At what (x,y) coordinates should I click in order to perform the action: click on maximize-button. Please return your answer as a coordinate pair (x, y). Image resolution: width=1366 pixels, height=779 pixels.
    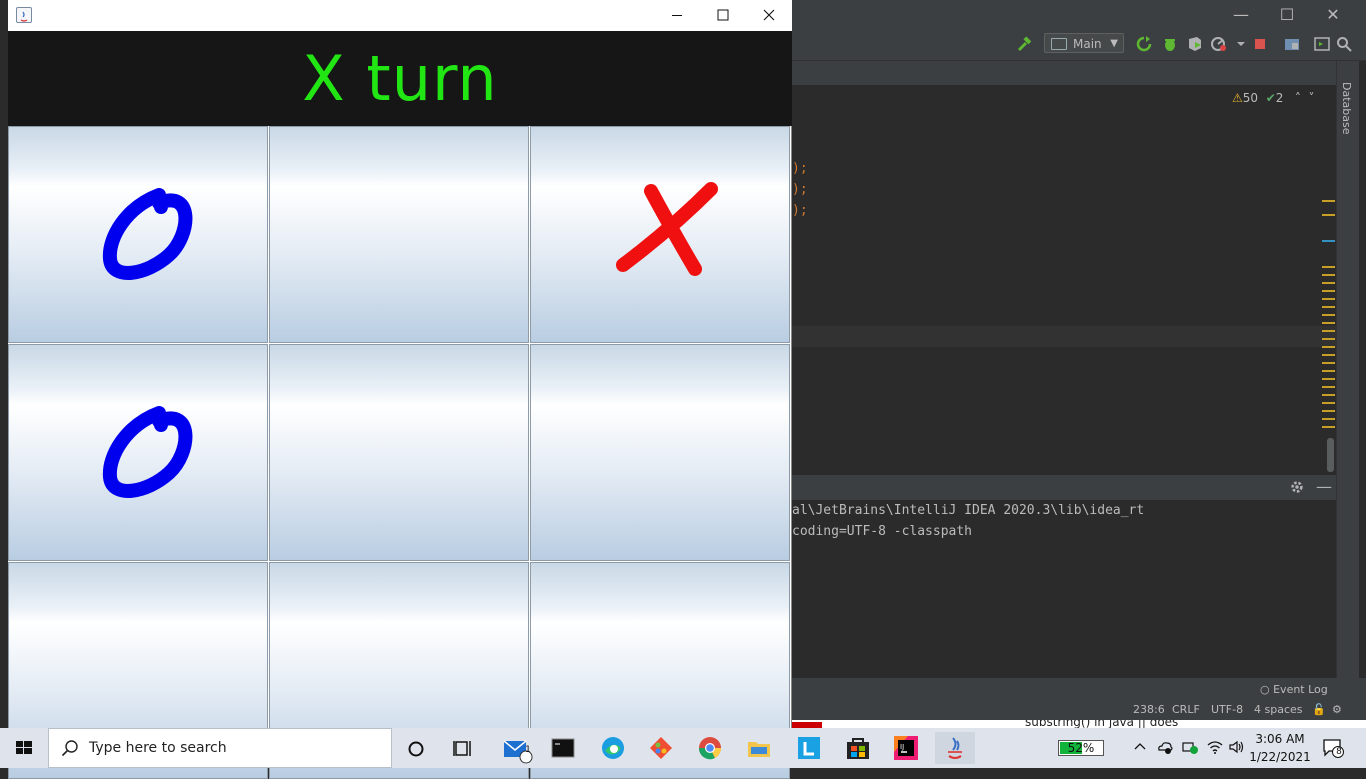
    Looking at the image, I should click on (723, 15).